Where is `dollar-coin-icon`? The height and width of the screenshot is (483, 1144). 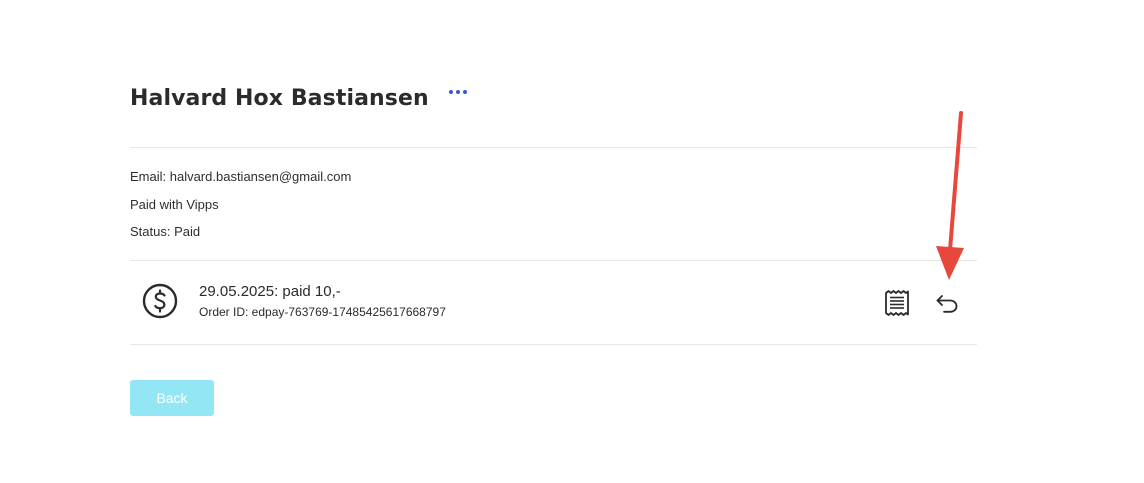 dollar-coin-icon is located at coordinates (160, 301).